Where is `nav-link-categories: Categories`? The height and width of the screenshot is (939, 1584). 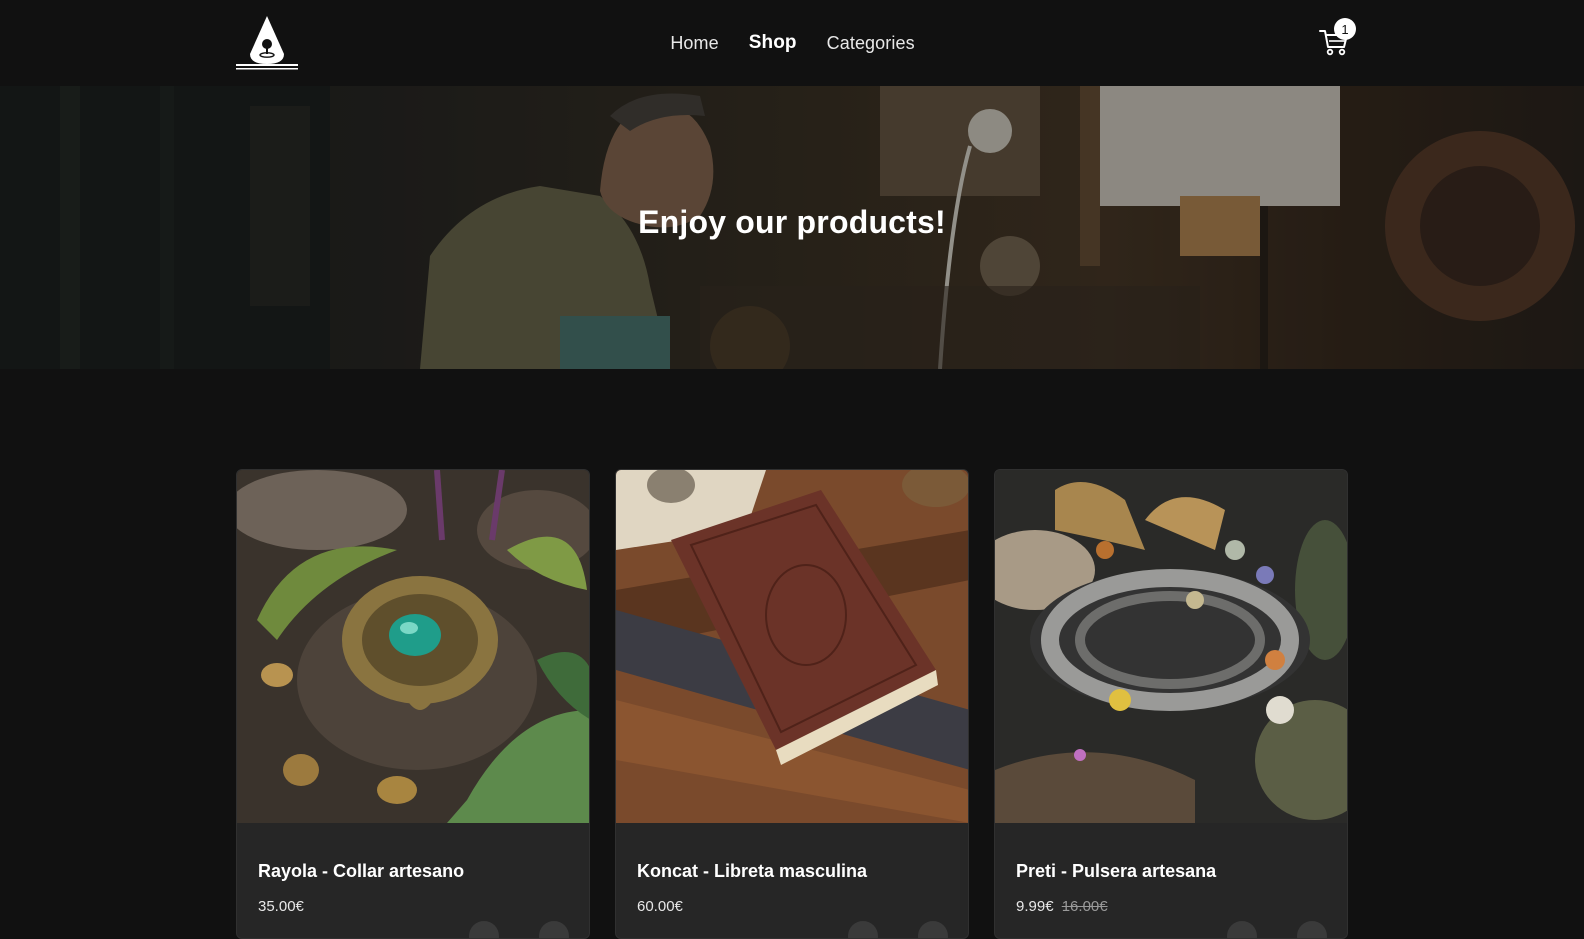
nav-link-categories: Categories is located at coordinates (871, 43).